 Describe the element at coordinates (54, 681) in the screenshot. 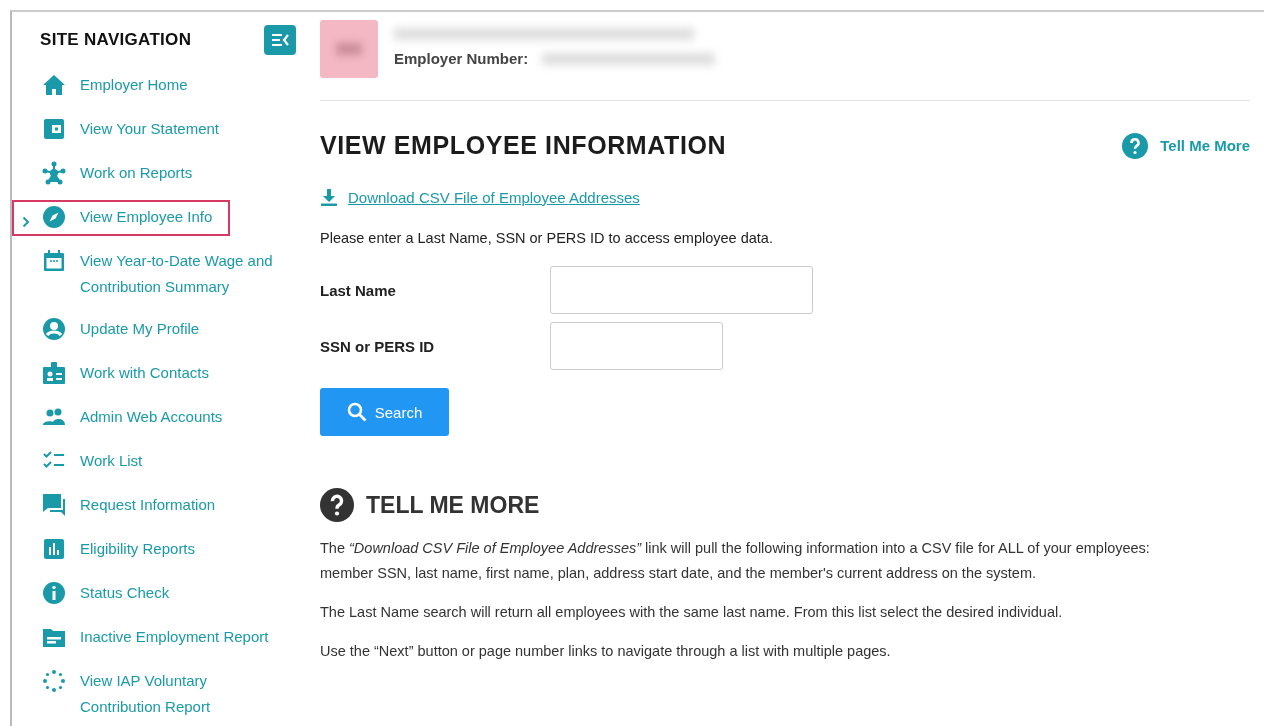

I see `spinner-icon` at that location.